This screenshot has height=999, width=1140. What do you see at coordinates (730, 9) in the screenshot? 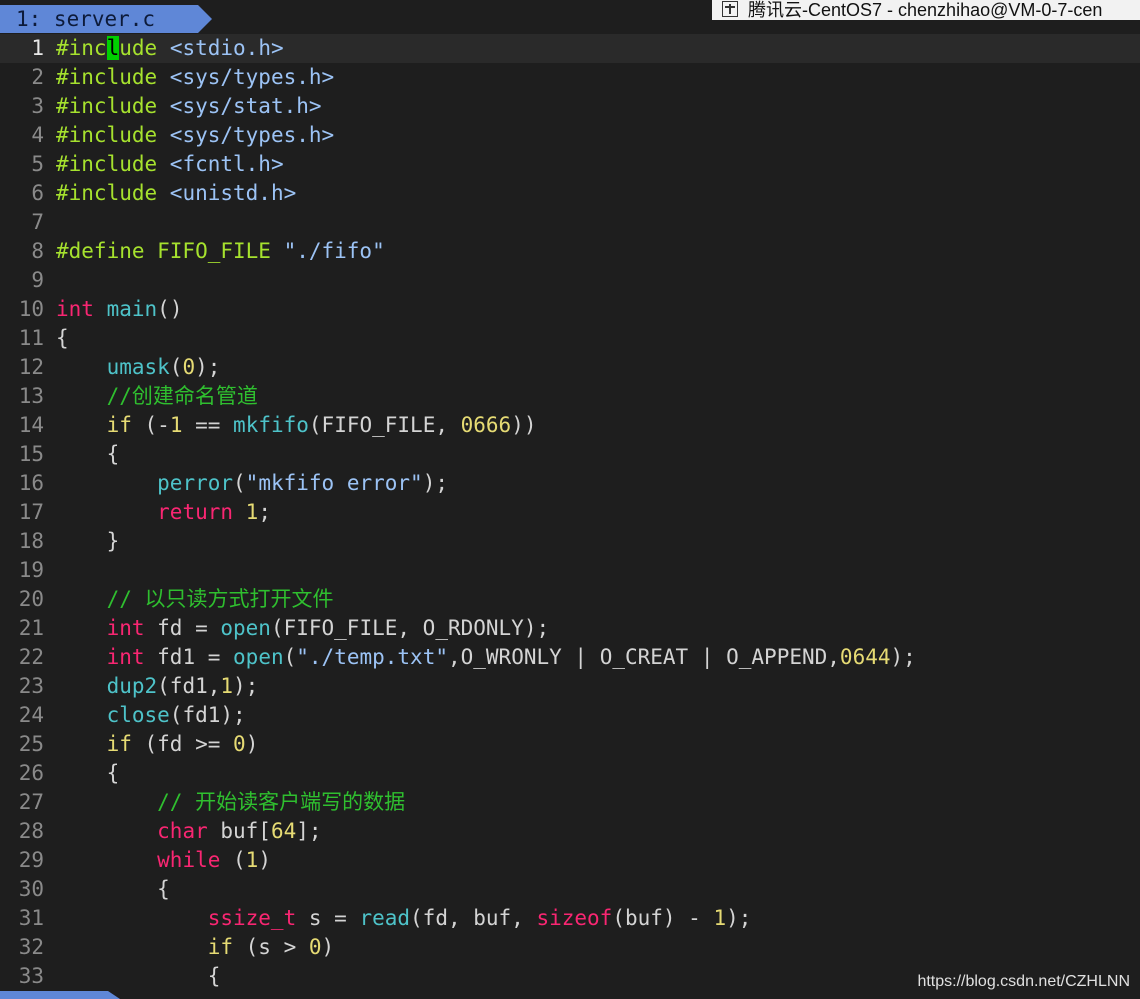
I see `pin-icon` at bounding box center [730, 9].